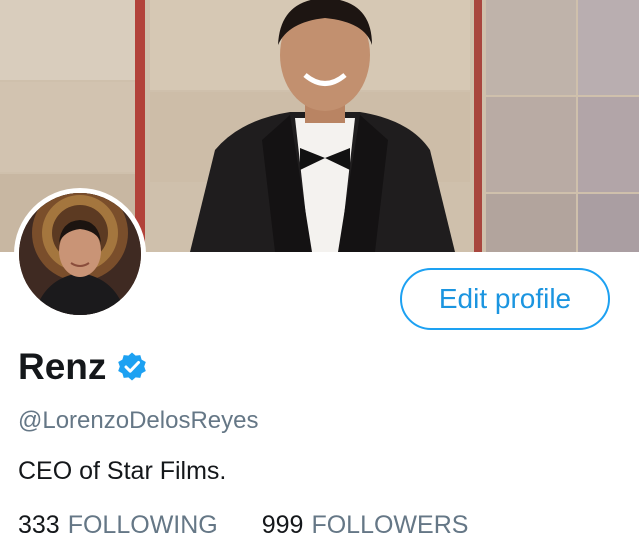 Image resolution: width=639 pixels, height=554 pixels. Describe the element at coordinates (505, 299) in the screenshot. I see `edit-profile-button: Edit profile` at that location.